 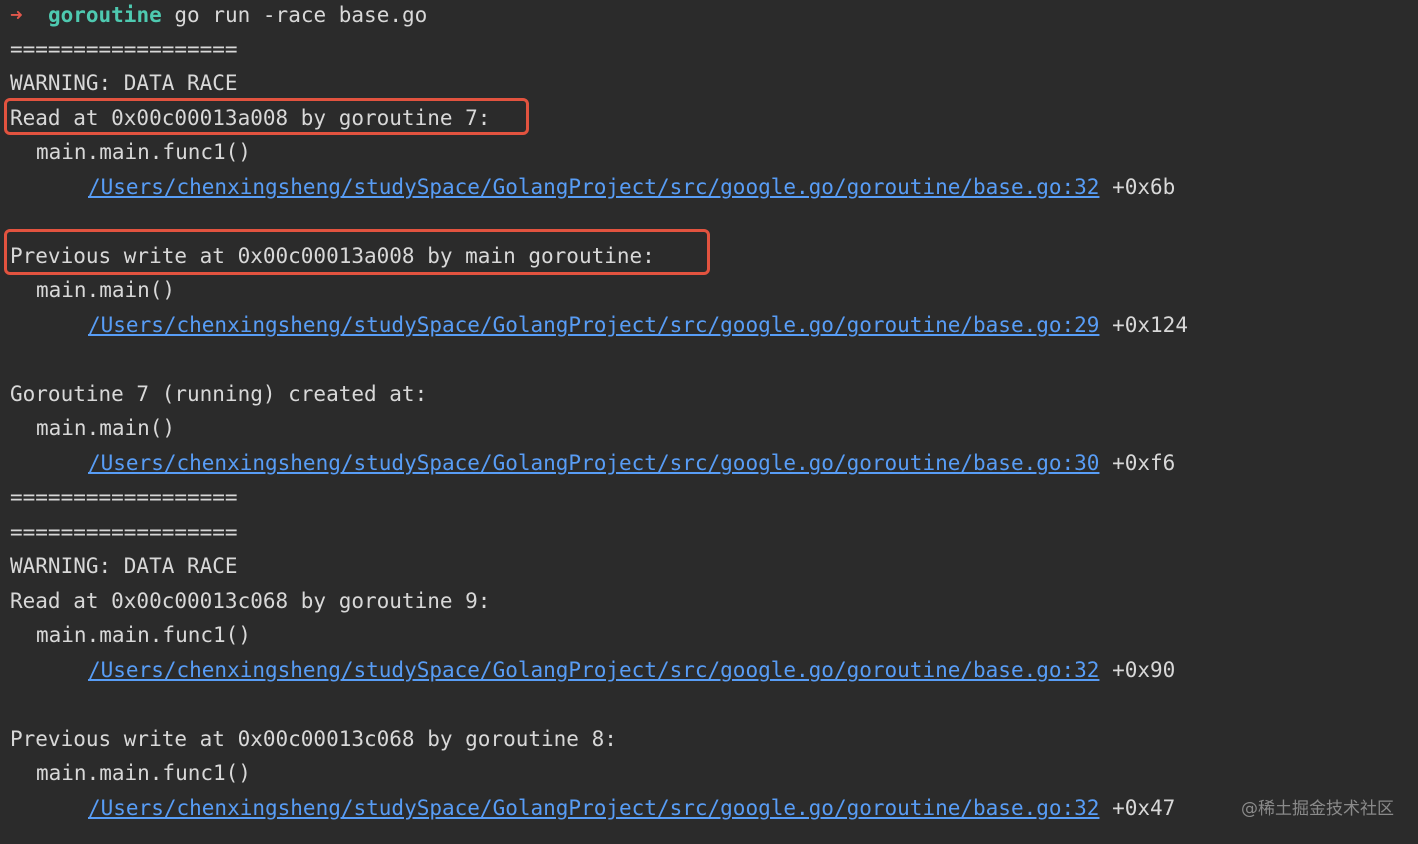 What do you see at coordinates (1144, 187) in the screenshot?
I see `stack-offset: +0x6b` at bounding box center [1144, 187].